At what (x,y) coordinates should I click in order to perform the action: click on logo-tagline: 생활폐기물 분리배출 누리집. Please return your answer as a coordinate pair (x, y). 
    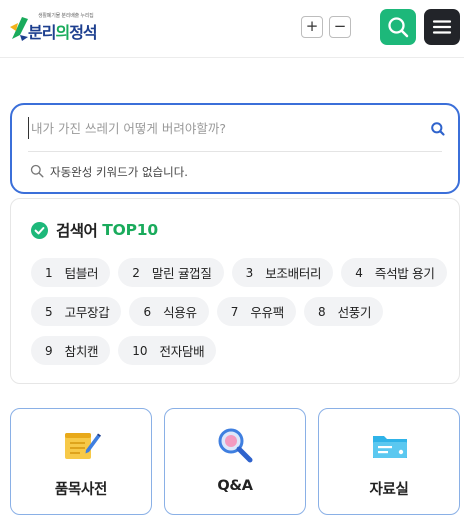
    Looking at the image, I should click on (66, 16).